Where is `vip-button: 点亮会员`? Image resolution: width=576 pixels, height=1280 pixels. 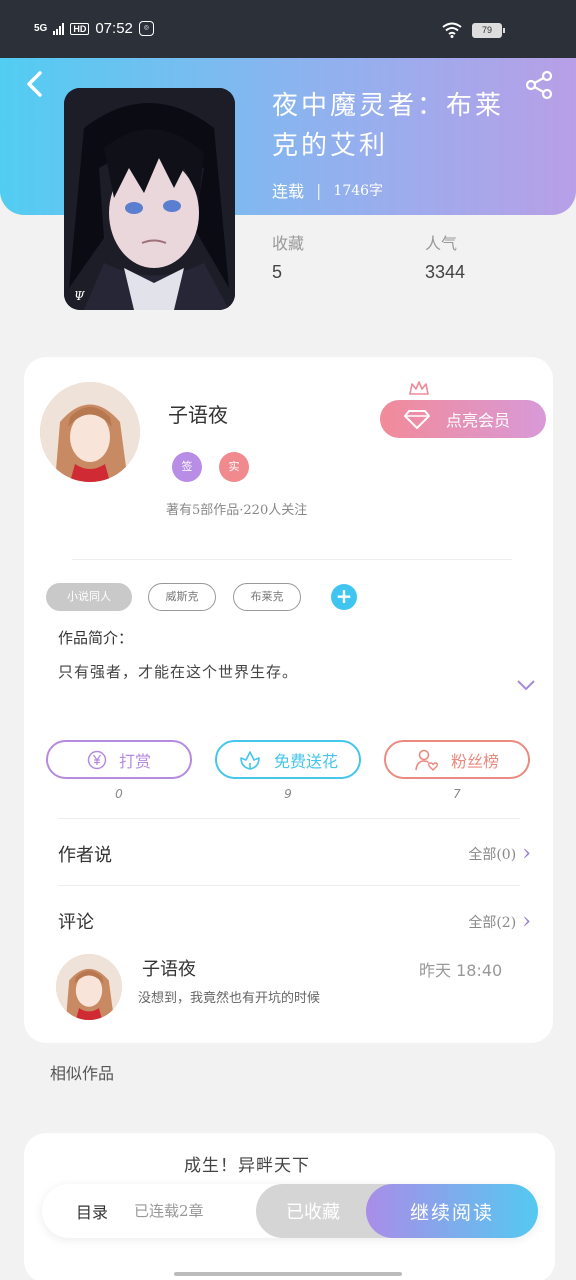 vip-button: 点亮会员 is located at coordinates (463, 419).